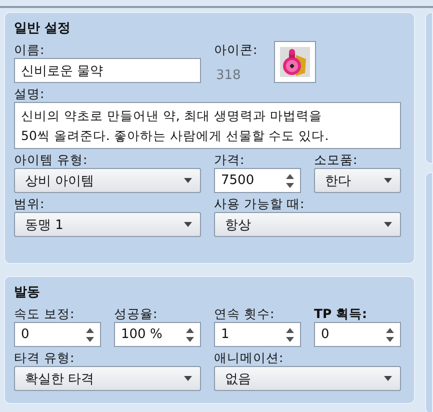 Image resolution: width=433 pixels, height=412 pixels. Describe the element at coordinates (107, 70) in the screenshot. I see `name-field: 신비로운 물약` at that location.